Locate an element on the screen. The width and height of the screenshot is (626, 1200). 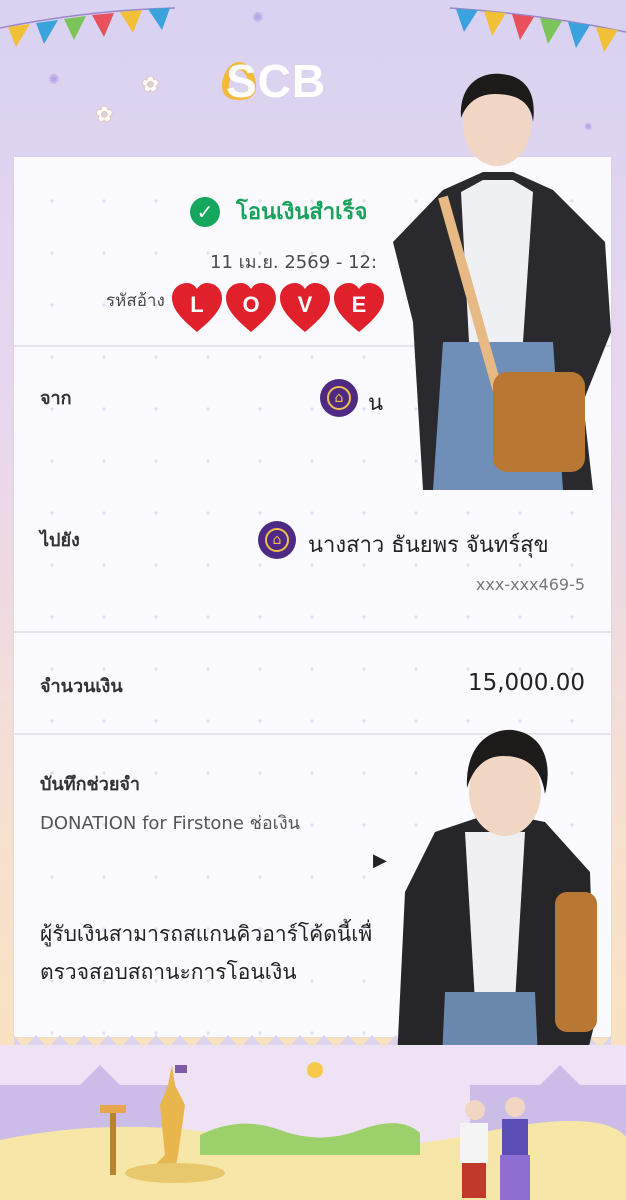
check-circle-icon: ✓ is located at coordinates (205, 211).